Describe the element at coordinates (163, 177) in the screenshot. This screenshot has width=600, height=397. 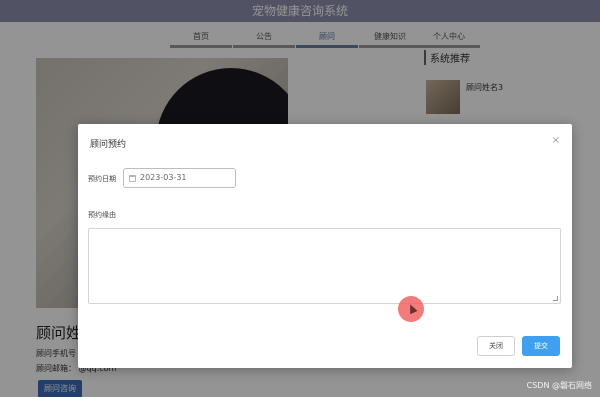
I see `appointment-date-value: 2023-03-31` at that location.